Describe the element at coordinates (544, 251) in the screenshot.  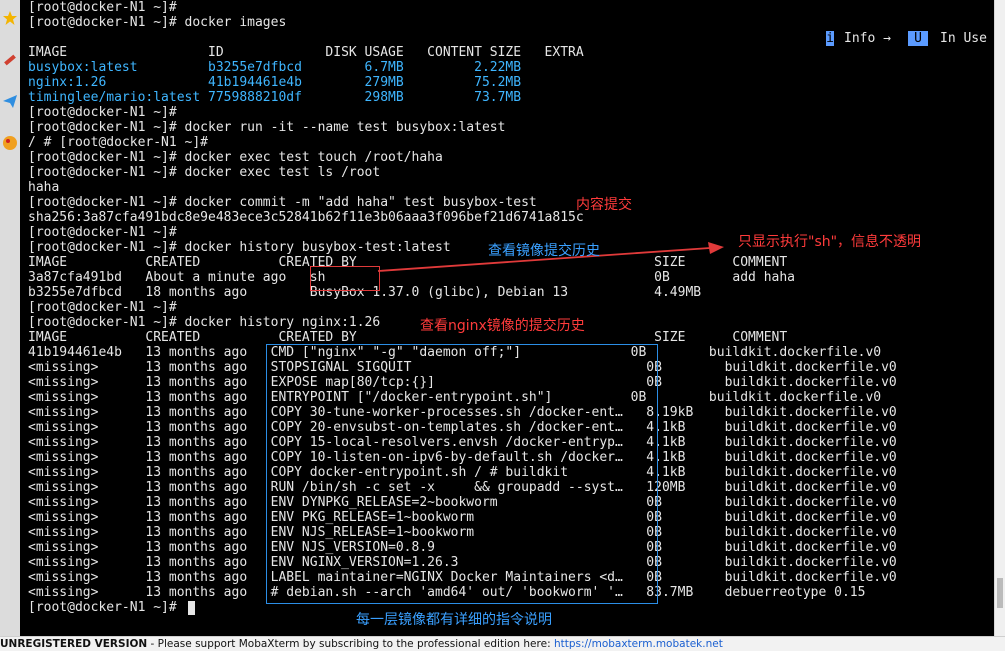
I see `annotation-history-busybox: 查看镜像提交历史` at that location.